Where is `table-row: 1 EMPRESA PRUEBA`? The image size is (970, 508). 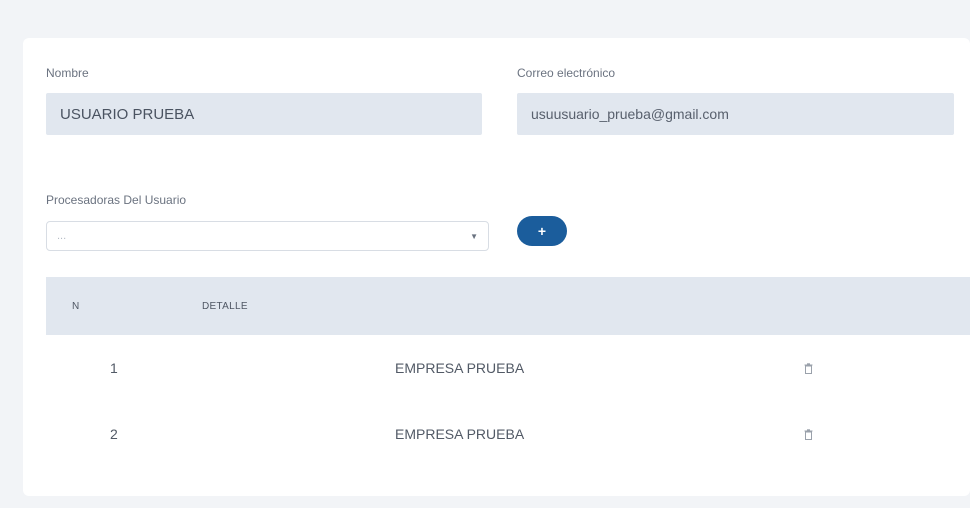 table-row: 1 EMPRESA PRUEBA is located at coordinates (508, 368).